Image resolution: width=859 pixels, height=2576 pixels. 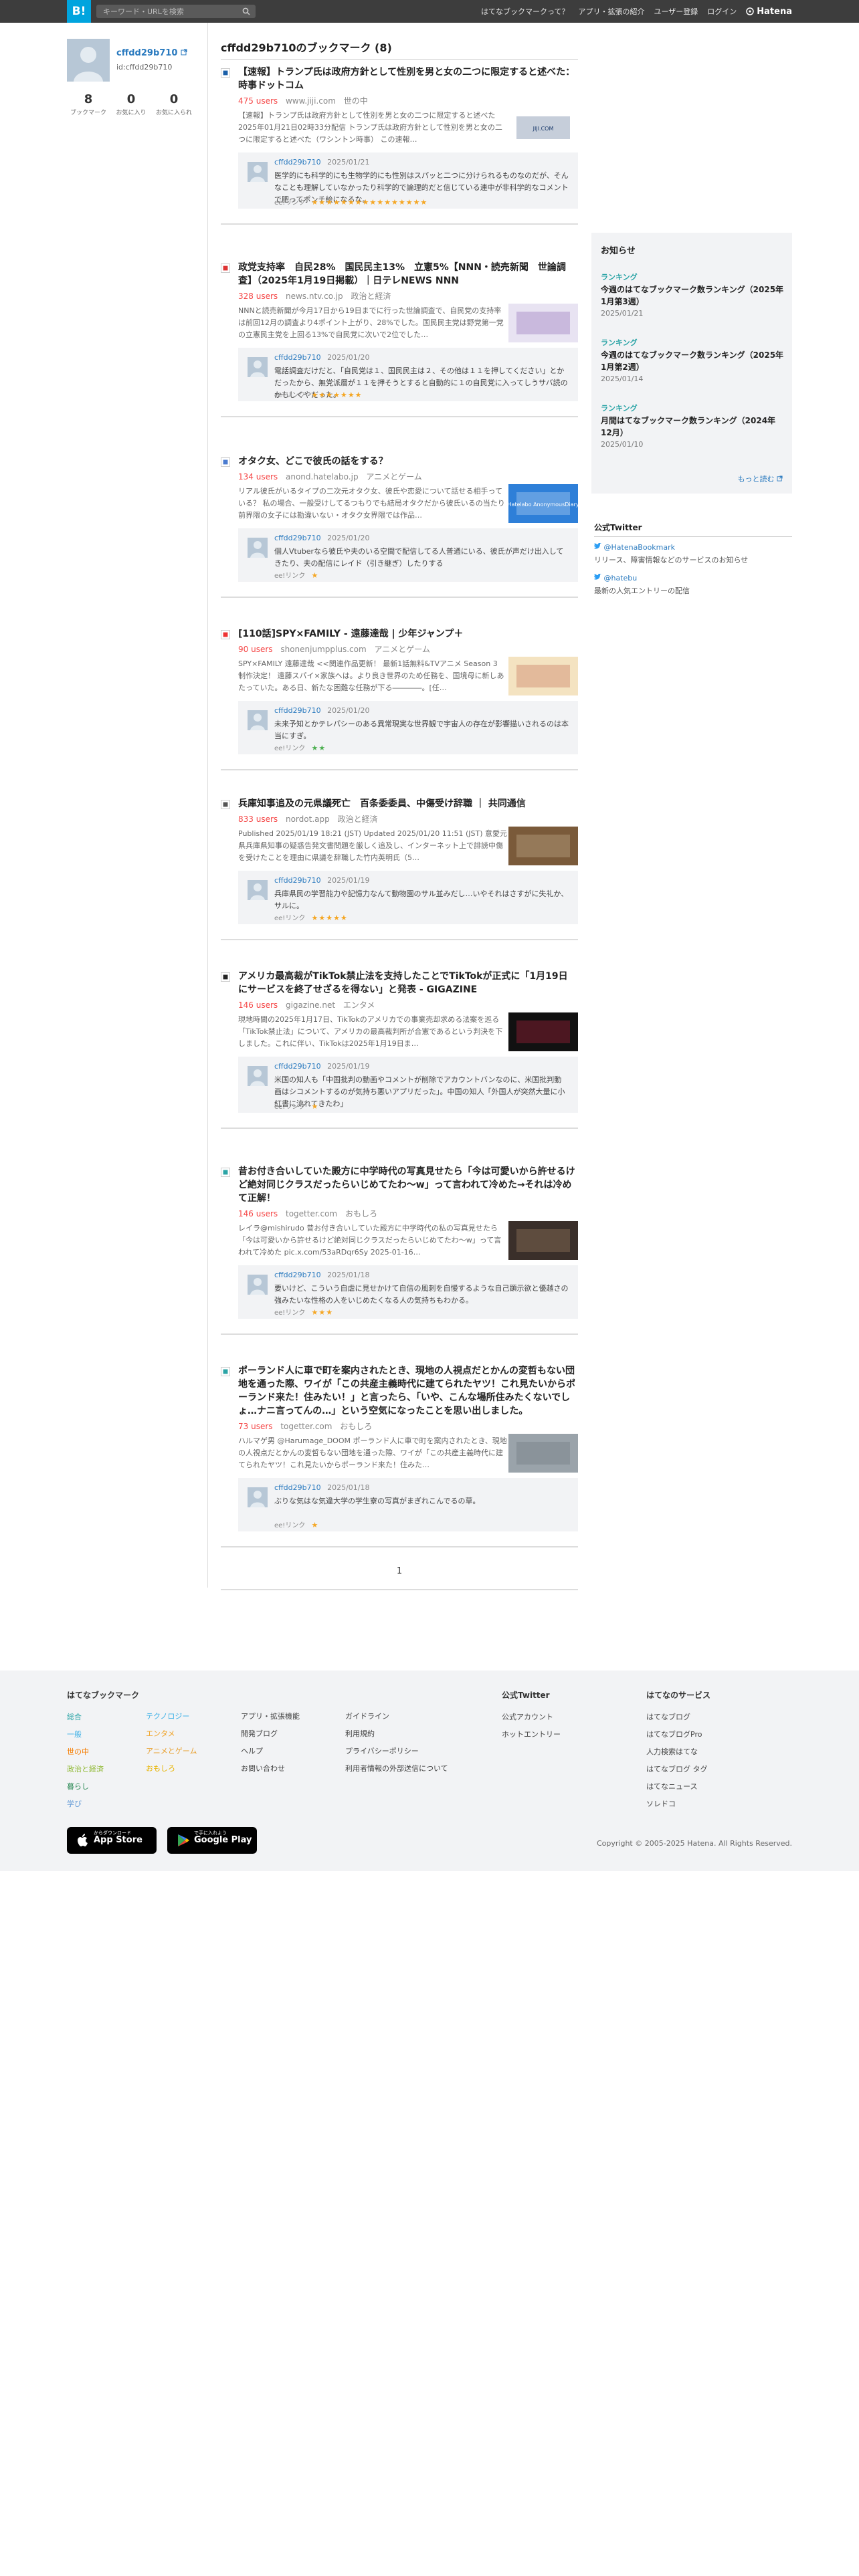 What do you see at coordinates (103, 1735) in the screenshot?
I see `footer-link: 一般` at bounding box center [103, 1735].